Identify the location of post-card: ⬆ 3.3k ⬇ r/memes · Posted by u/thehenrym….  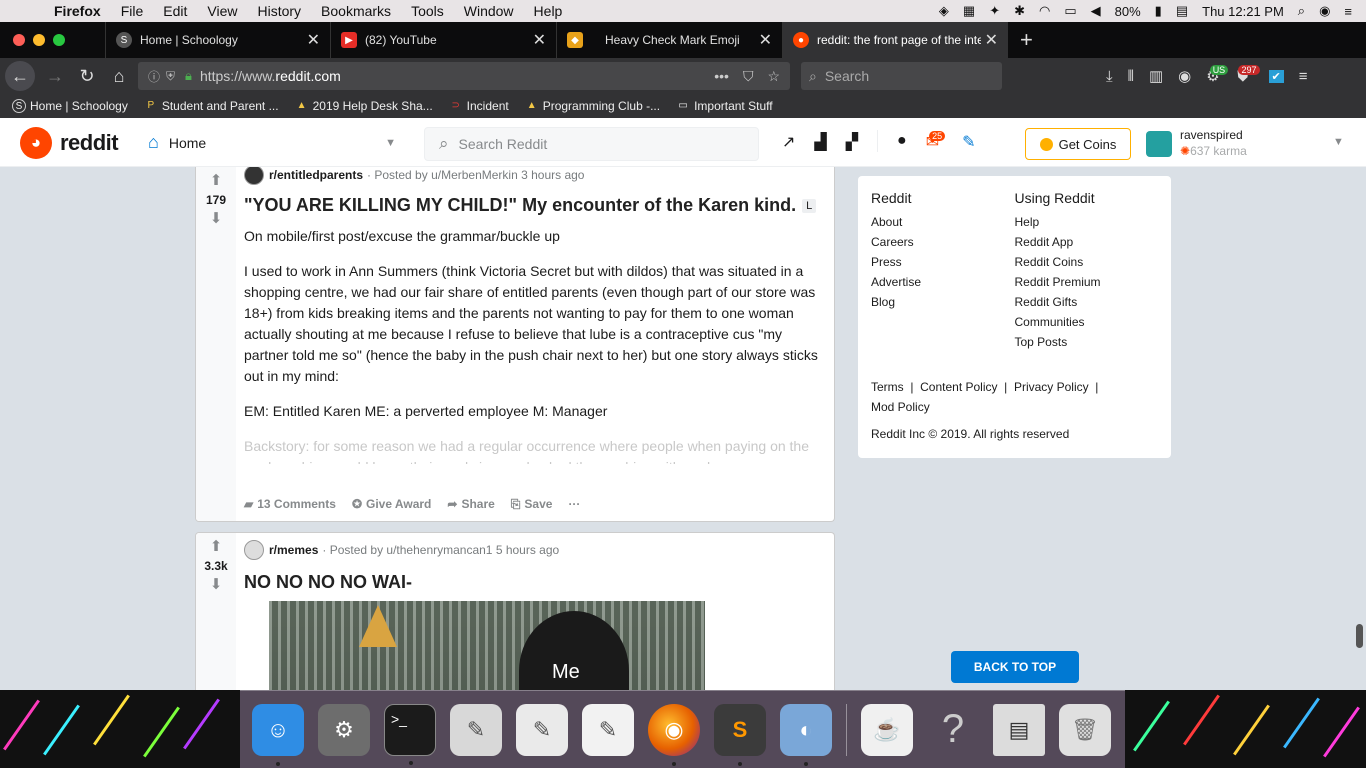
(515, 617).